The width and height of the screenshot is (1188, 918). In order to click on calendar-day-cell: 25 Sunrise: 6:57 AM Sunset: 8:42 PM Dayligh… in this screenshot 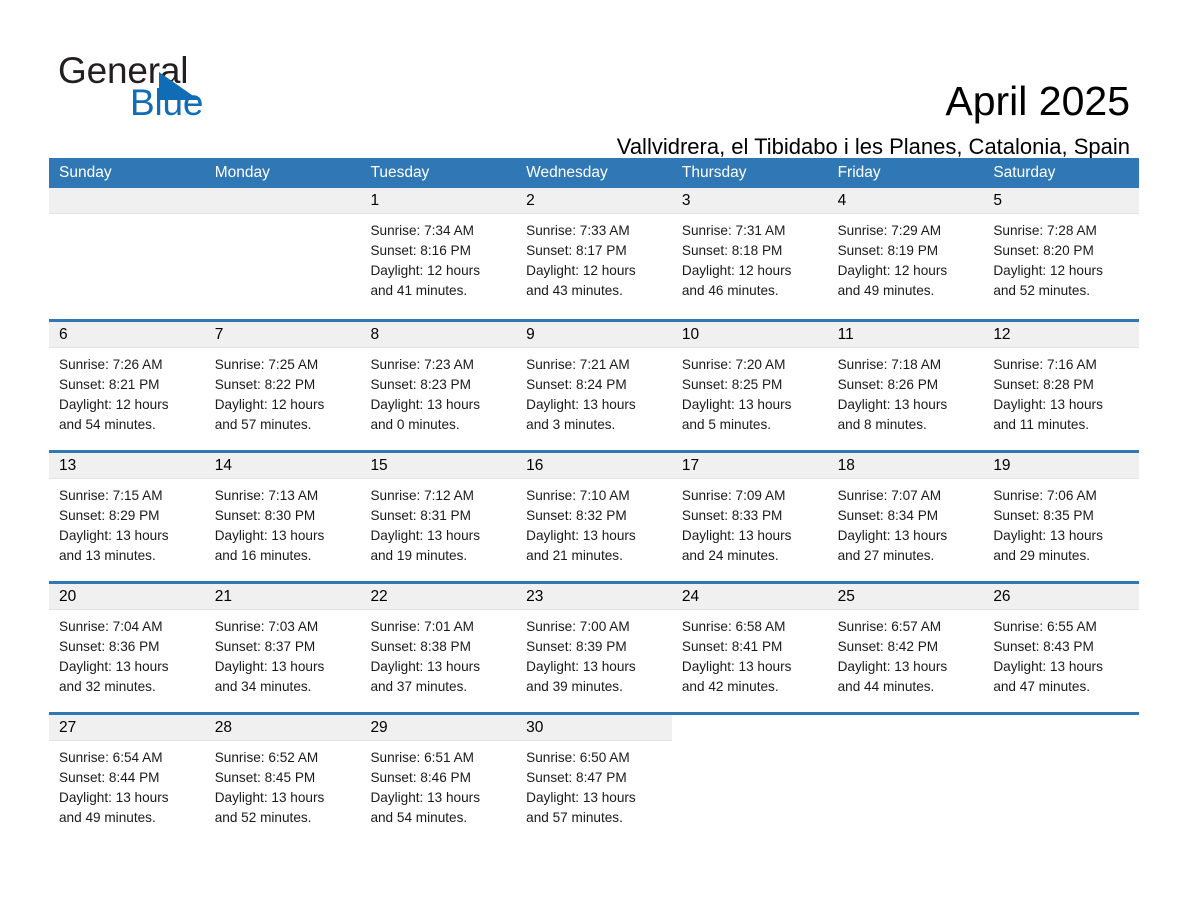, I will do `click(905, 648)`.